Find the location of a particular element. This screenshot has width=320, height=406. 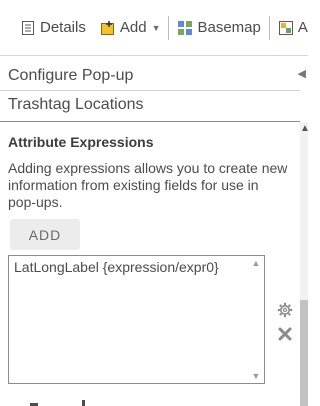

analysis-icon is located at coordinates (286, 28).